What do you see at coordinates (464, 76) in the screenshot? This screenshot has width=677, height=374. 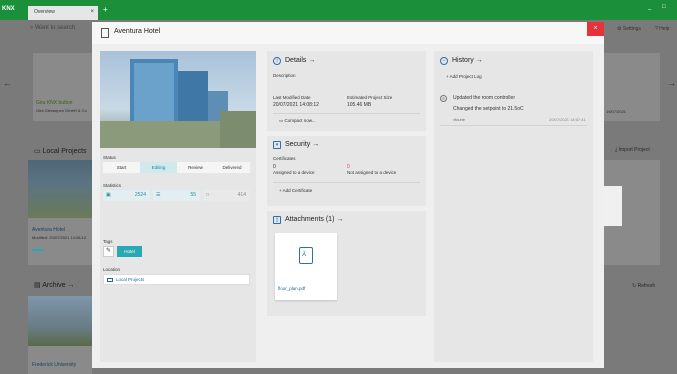 I see `add-project-log-button: + Add Project Log` at bounding box center [464, 76].